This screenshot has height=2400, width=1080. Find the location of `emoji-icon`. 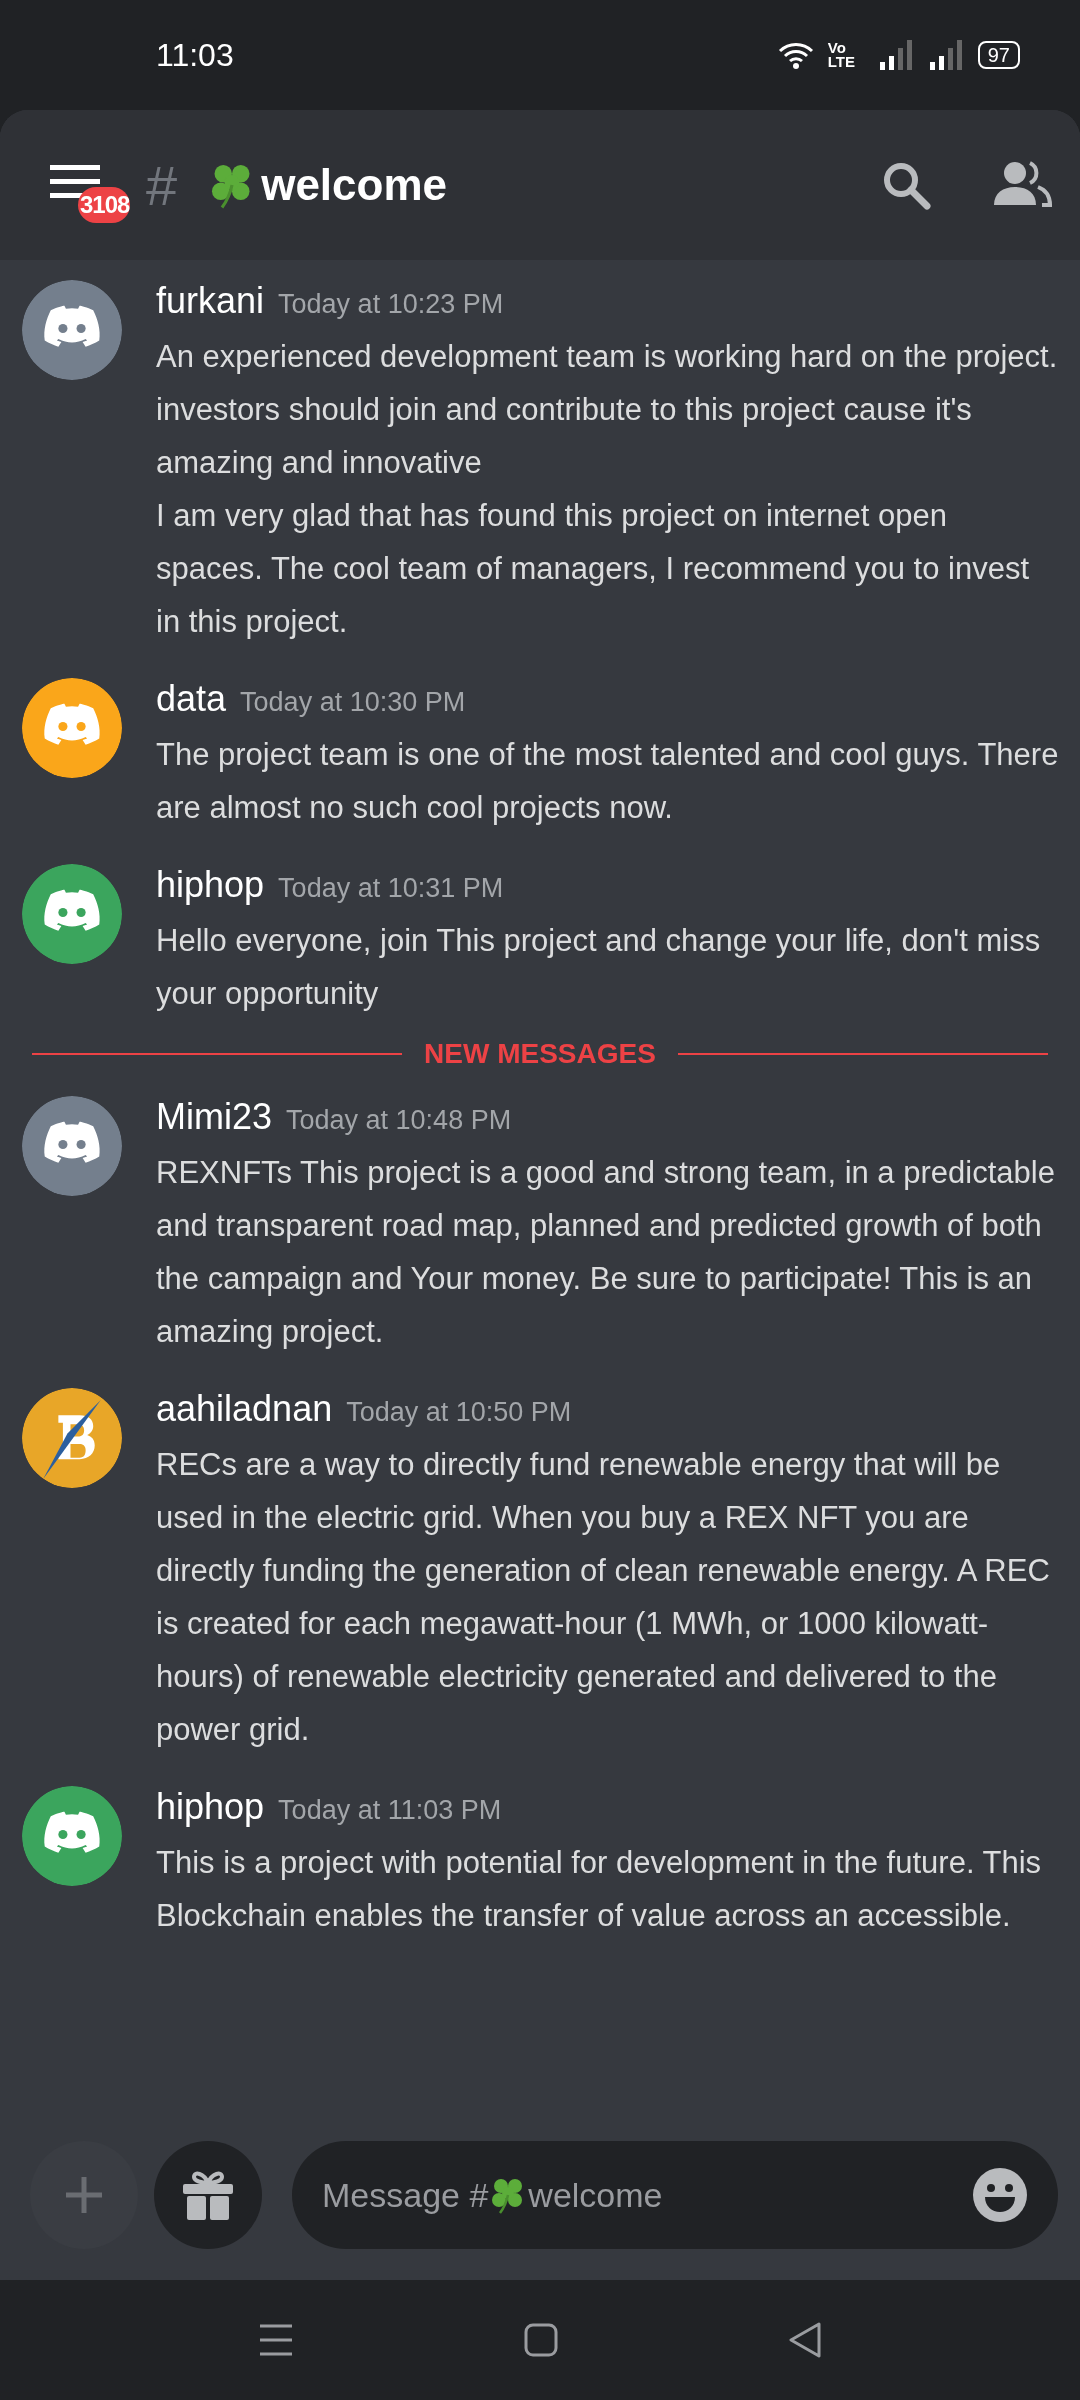

emoji-icon is located at coordinates (1000, 2195).